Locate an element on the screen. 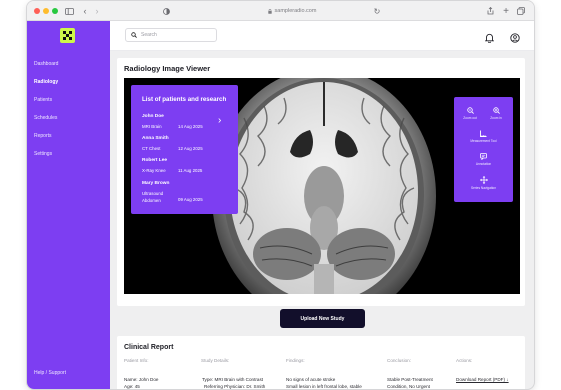 The image size is (561, 390). zoom-in-icon is located at coordinates (496, 110).